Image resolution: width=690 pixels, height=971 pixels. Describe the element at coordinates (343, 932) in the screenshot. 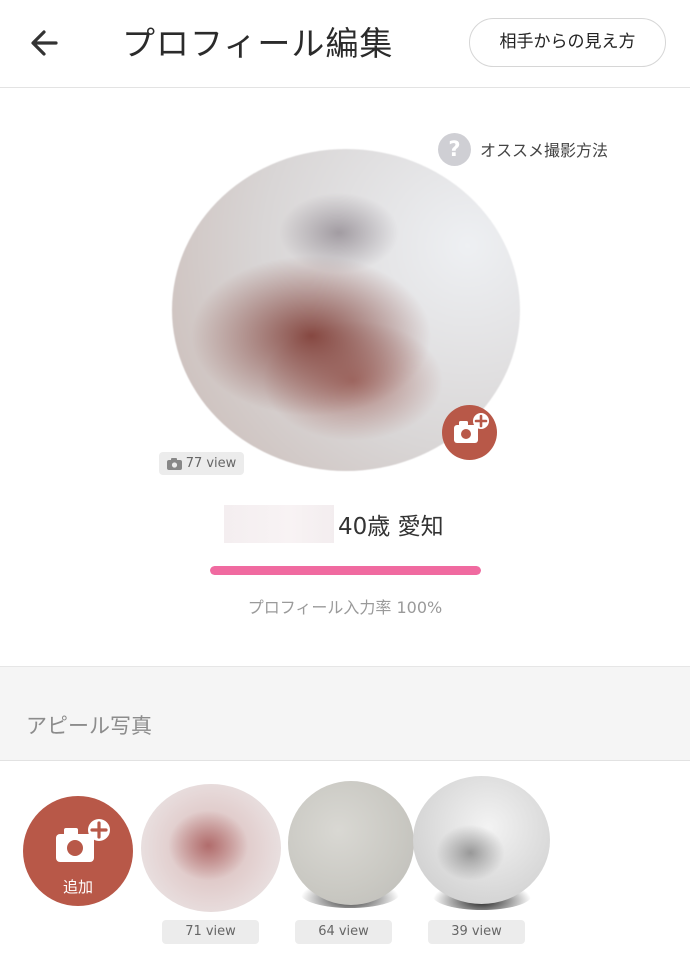

I see `appeal-photo-2-view-count: 64 view` at that location.